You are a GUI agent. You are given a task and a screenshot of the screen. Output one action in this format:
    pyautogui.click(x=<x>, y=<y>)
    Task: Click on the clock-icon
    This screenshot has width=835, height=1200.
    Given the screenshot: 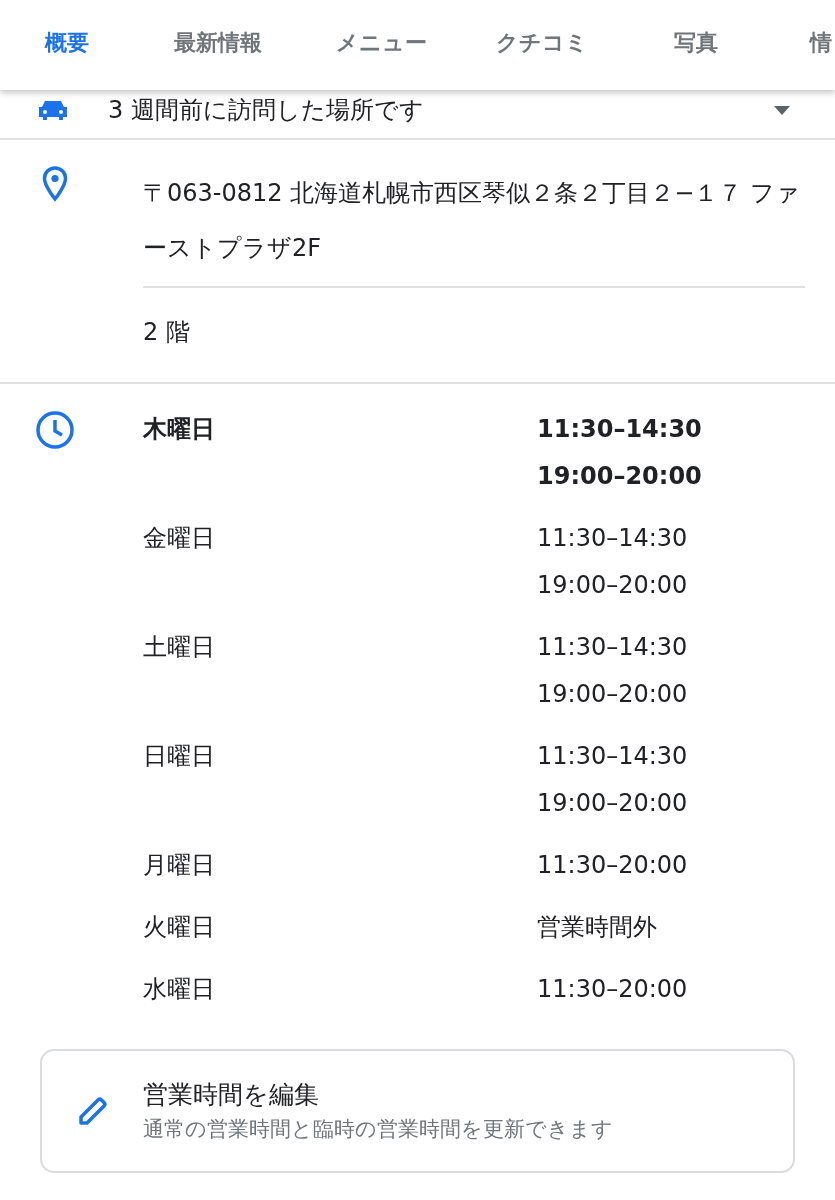 What is the action you would take?
    pyautogui.click(x=55, y=430)
    